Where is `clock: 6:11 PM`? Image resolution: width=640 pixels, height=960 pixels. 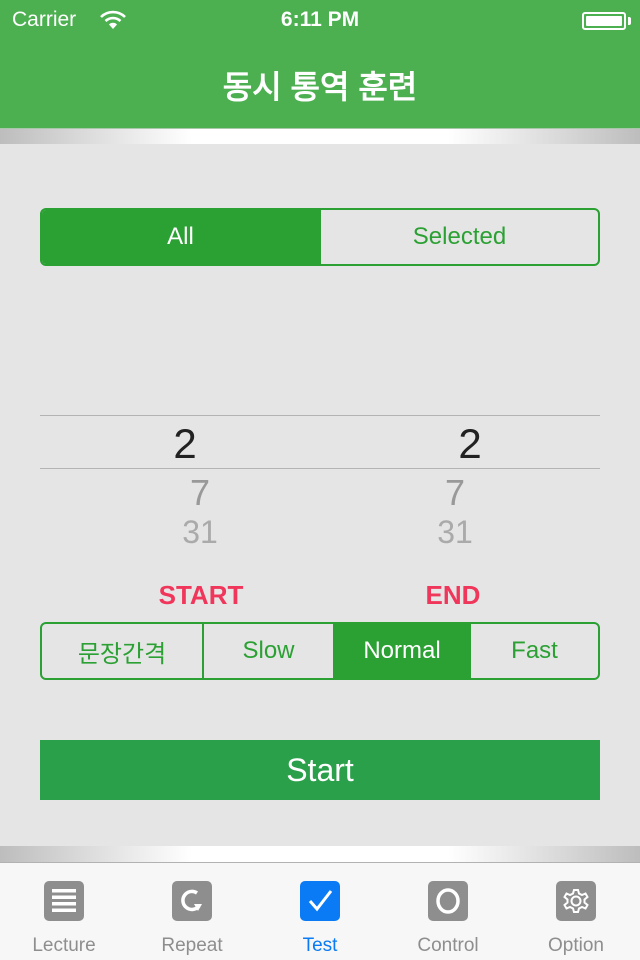
clock: 6:11 PM is located at coordinates (320, 19).